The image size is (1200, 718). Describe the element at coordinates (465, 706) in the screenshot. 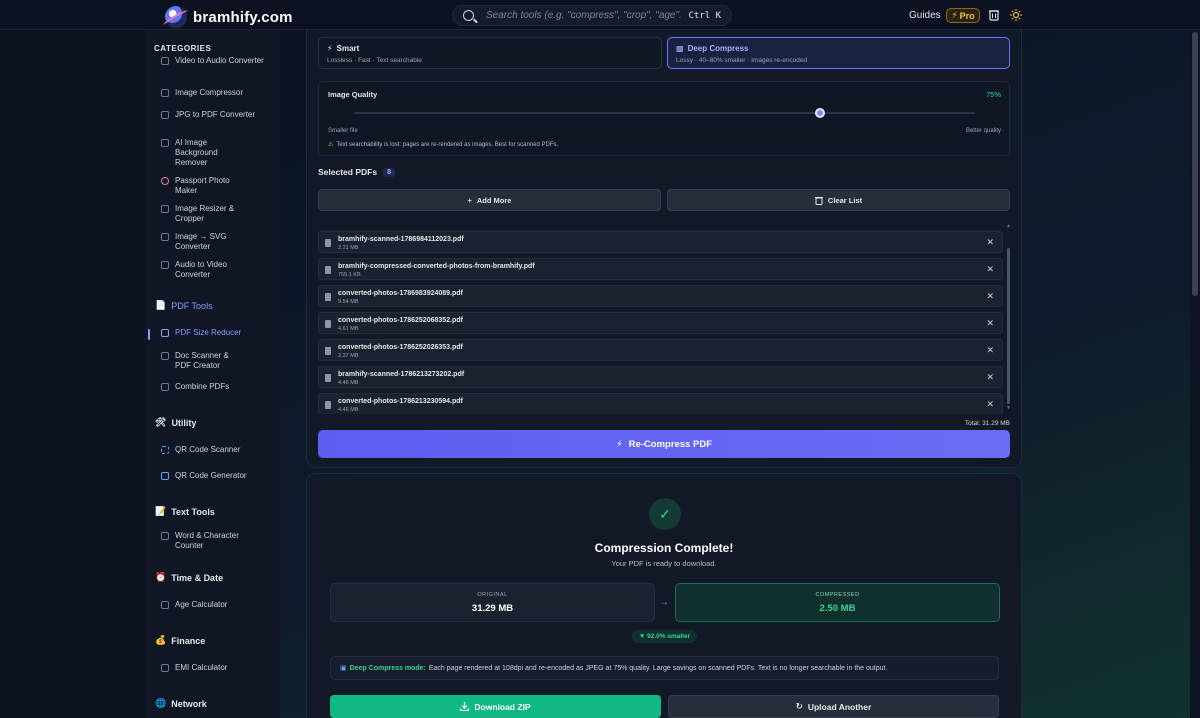

I see `download-icon` at that location.